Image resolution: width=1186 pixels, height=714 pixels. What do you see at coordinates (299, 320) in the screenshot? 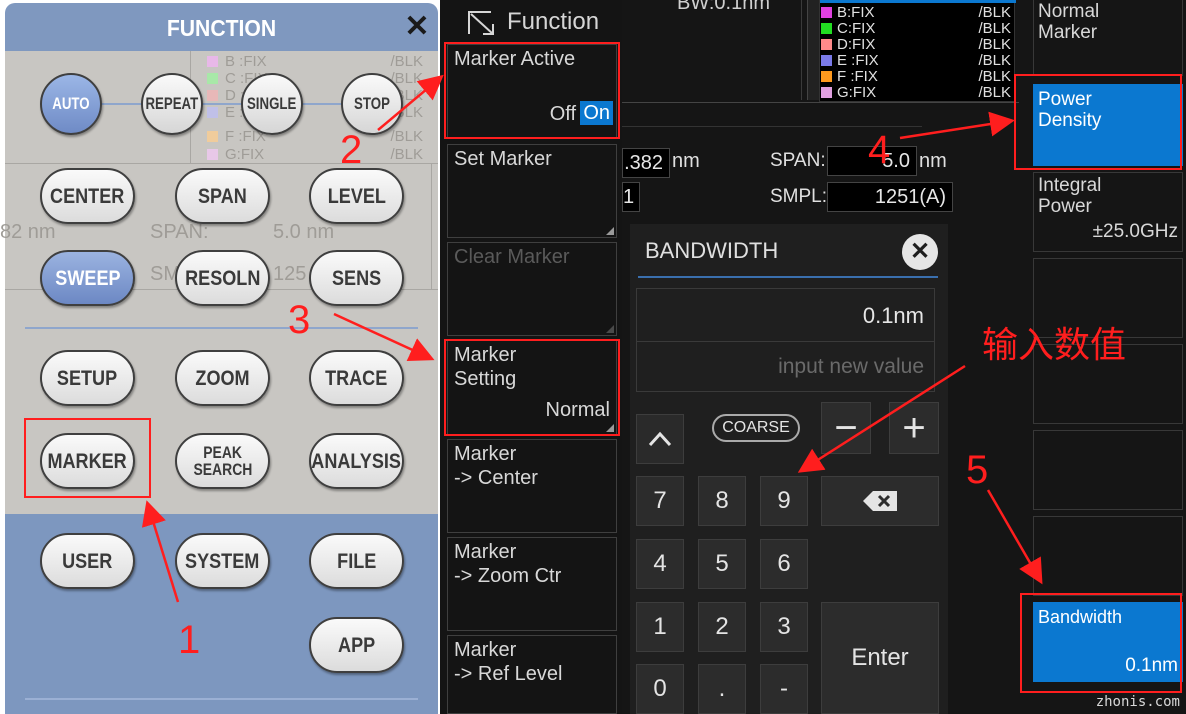
I see `step-3-label: 3` at bounding box center [299, 320].